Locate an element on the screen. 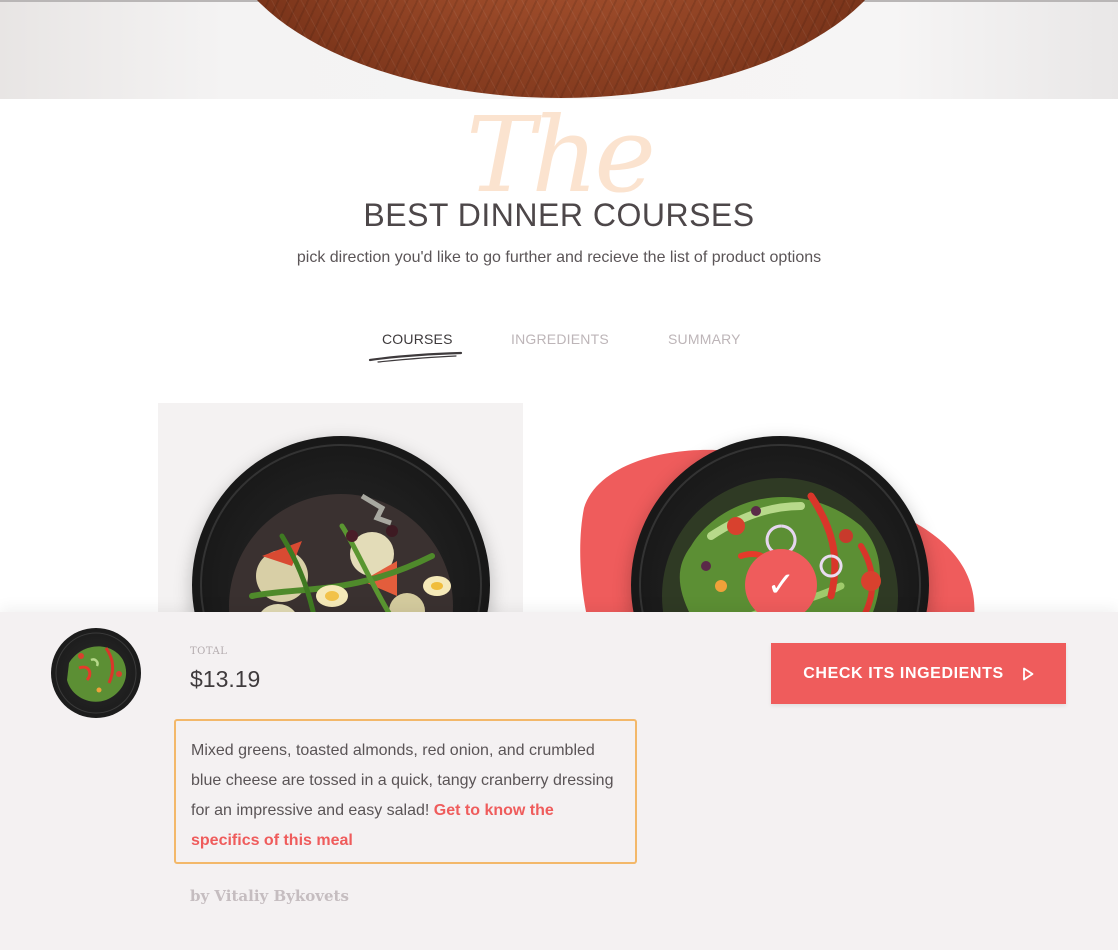  tab-summary: SUMMARY is located at coordinates (704, 339).